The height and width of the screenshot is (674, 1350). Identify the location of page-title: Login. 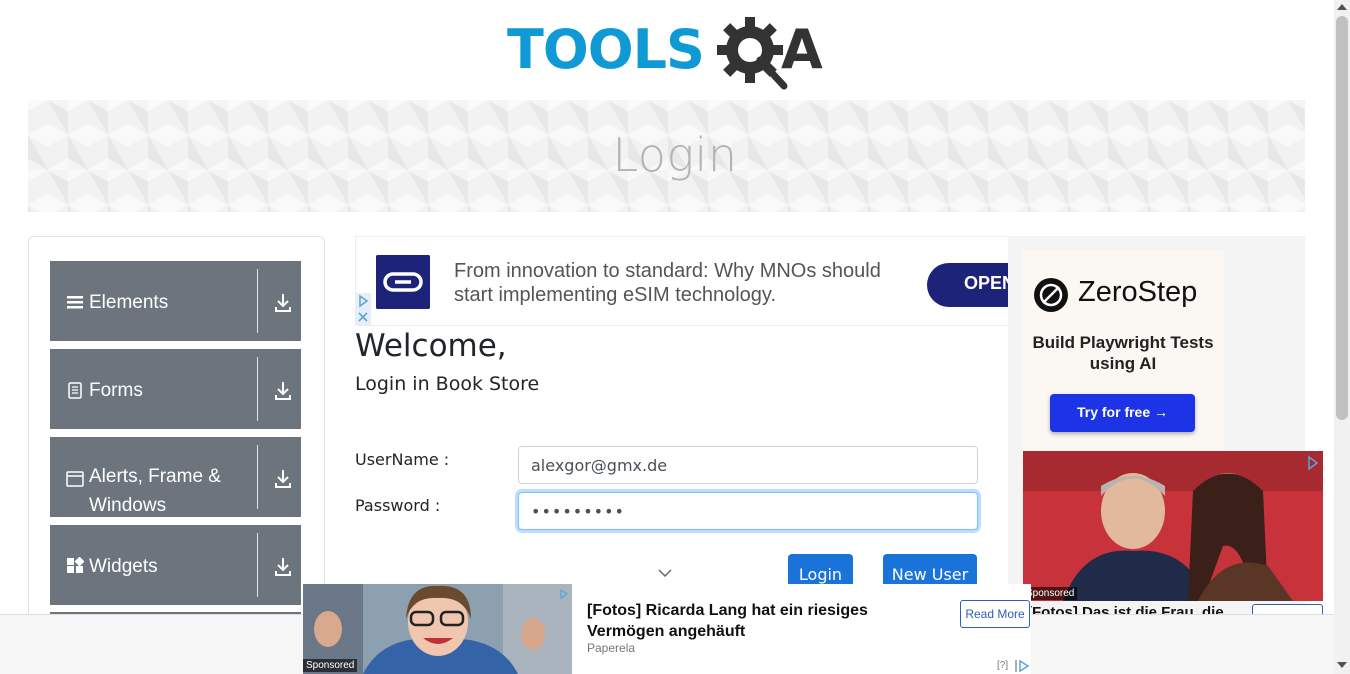
(675, 155).